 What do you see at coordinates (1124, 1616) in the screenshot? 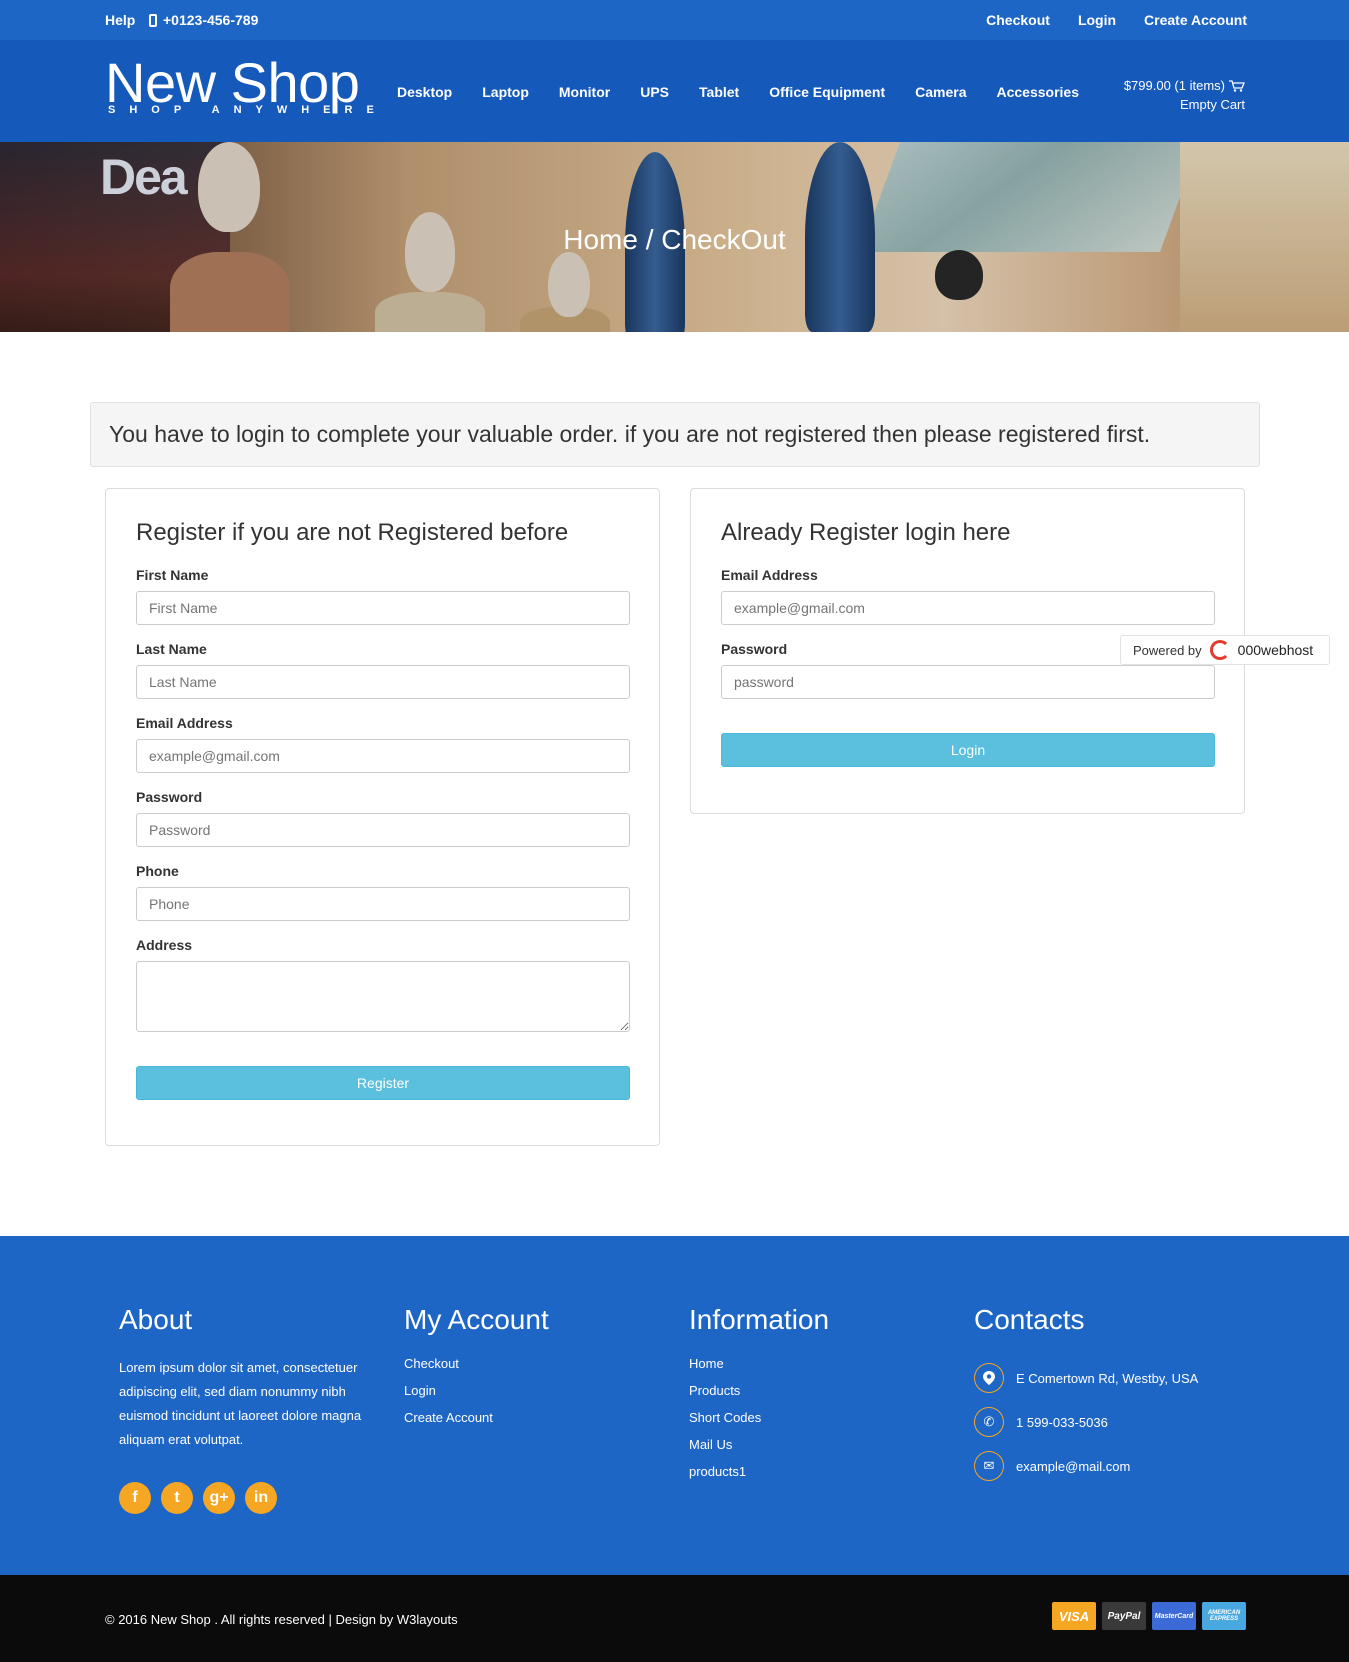
I see `paypal-card-icon: PayPal` at bounding box center [1124, 1616].